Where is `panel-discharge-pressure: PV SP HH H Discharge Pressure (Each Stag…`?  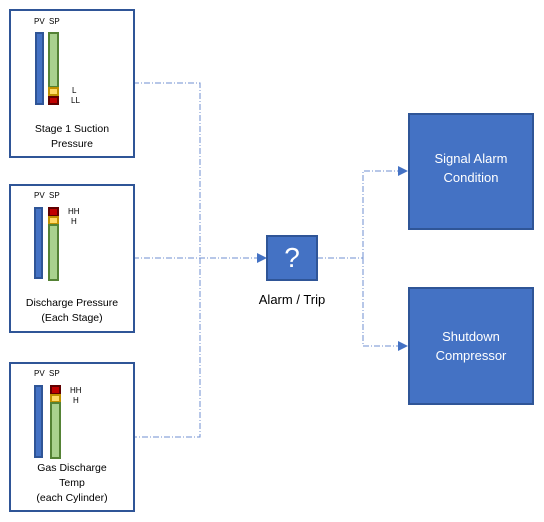 panel-discharge-pressure: PV SP HH H Discharge Pressure (Each Stag… is located at coordinates (72, 258).